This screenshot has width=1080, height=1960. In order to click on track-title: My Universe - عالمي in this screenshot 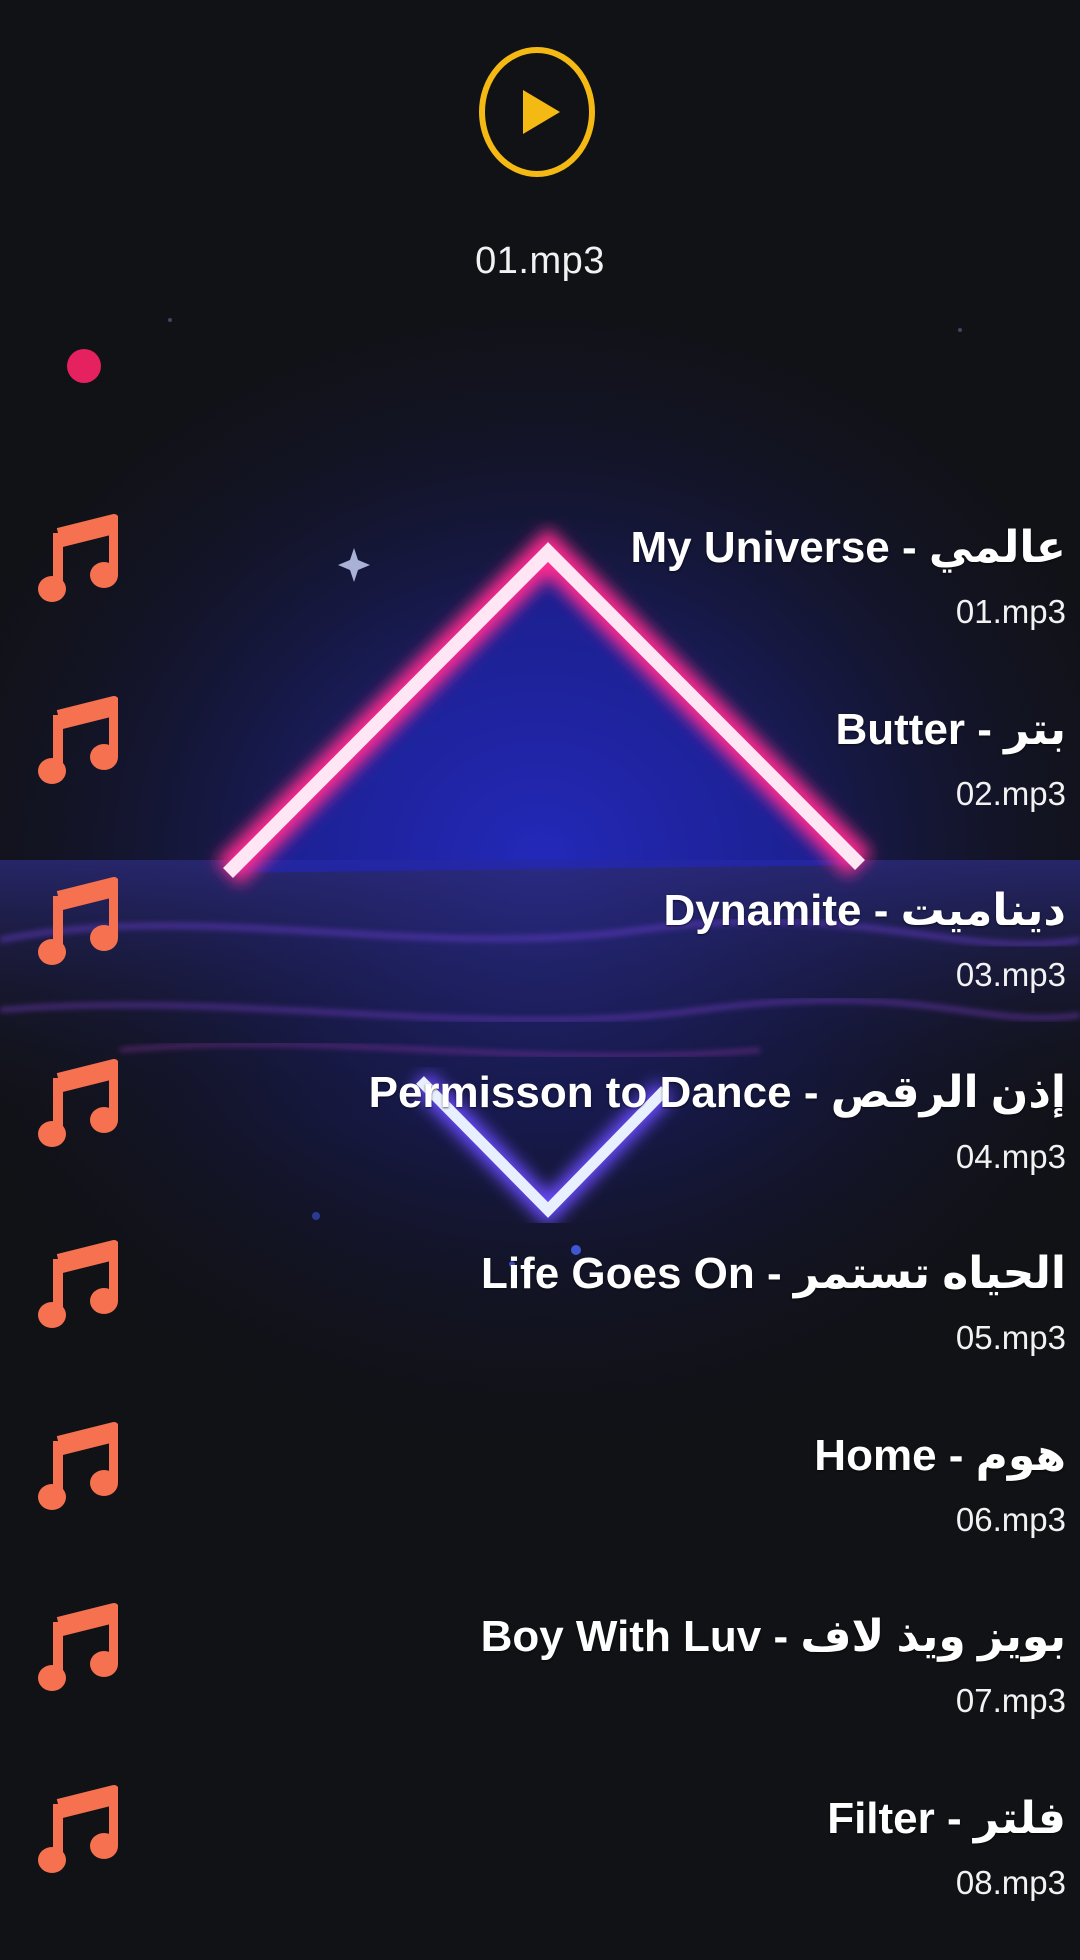, I will do `click(848, 547)`.